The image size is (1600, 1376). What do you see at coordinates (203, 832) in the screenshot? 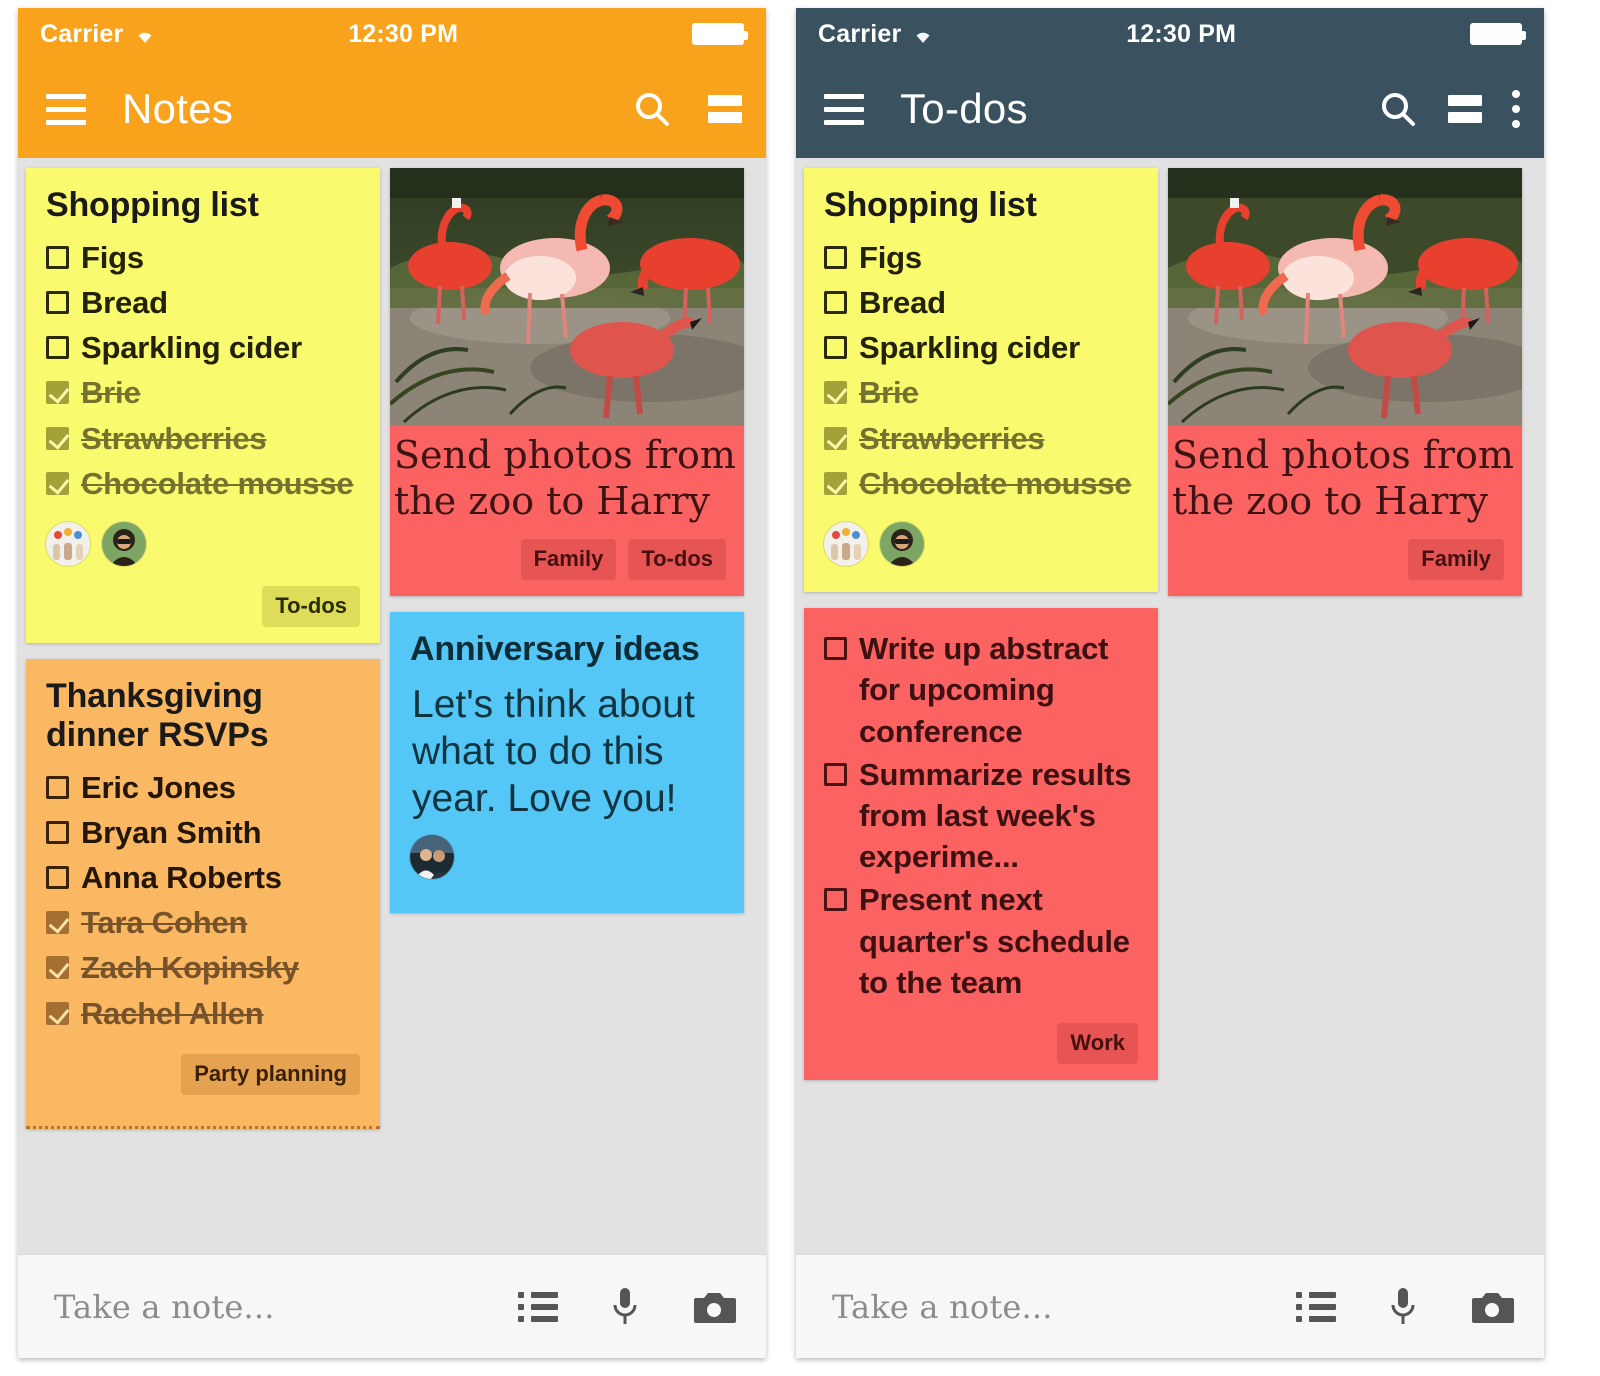
I see `checklist-item: Bryan Smith` at bounding box center [203, 832].